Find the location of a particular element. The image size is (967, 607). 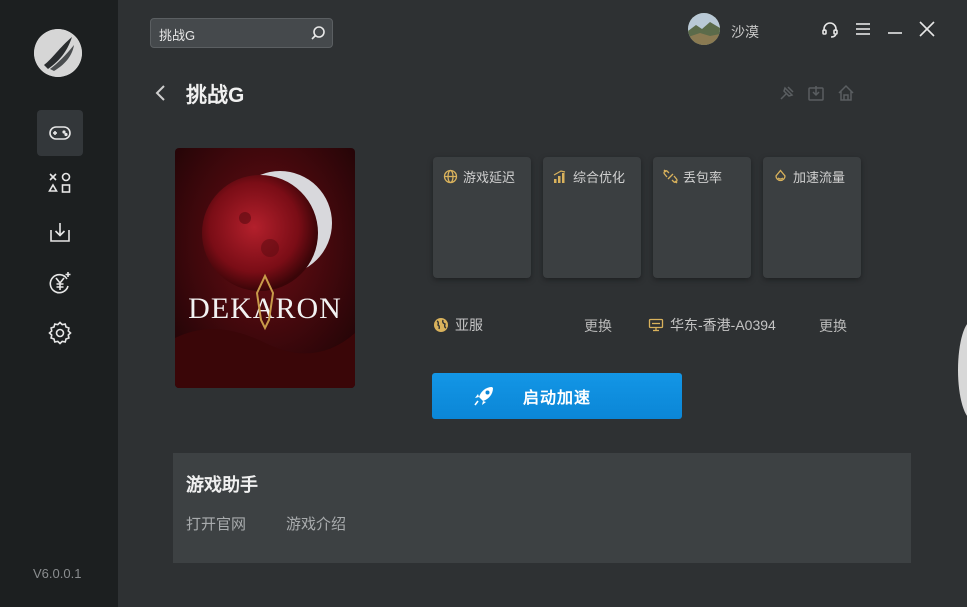

game-intro-link: 游戏介绍 is located at coordinates (316, 523).